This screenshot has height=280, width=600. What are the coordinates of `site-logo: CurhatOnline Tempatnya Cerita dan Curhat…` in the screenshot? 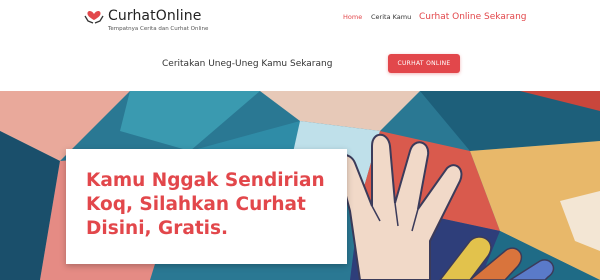 It's located at (154, 19).